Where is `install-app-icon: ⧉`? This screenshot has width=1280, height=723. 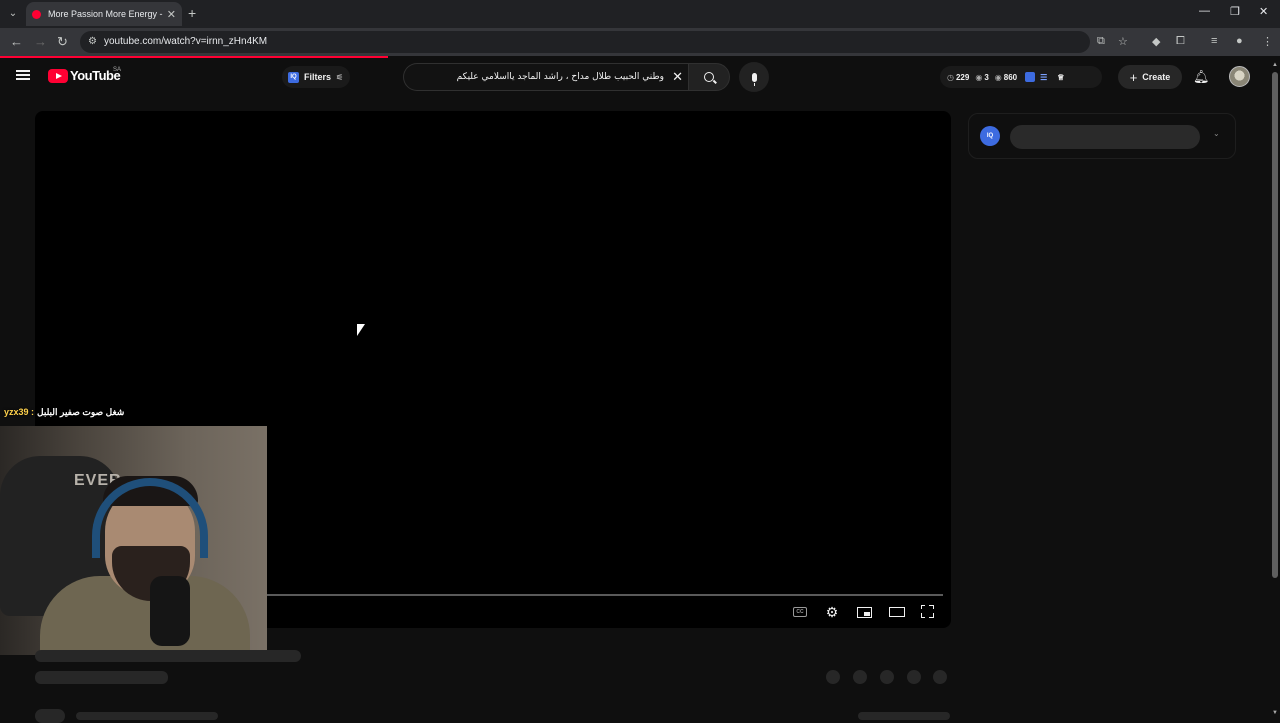 install-app-icon: ⧉ is located at coordinates (1101, 41).